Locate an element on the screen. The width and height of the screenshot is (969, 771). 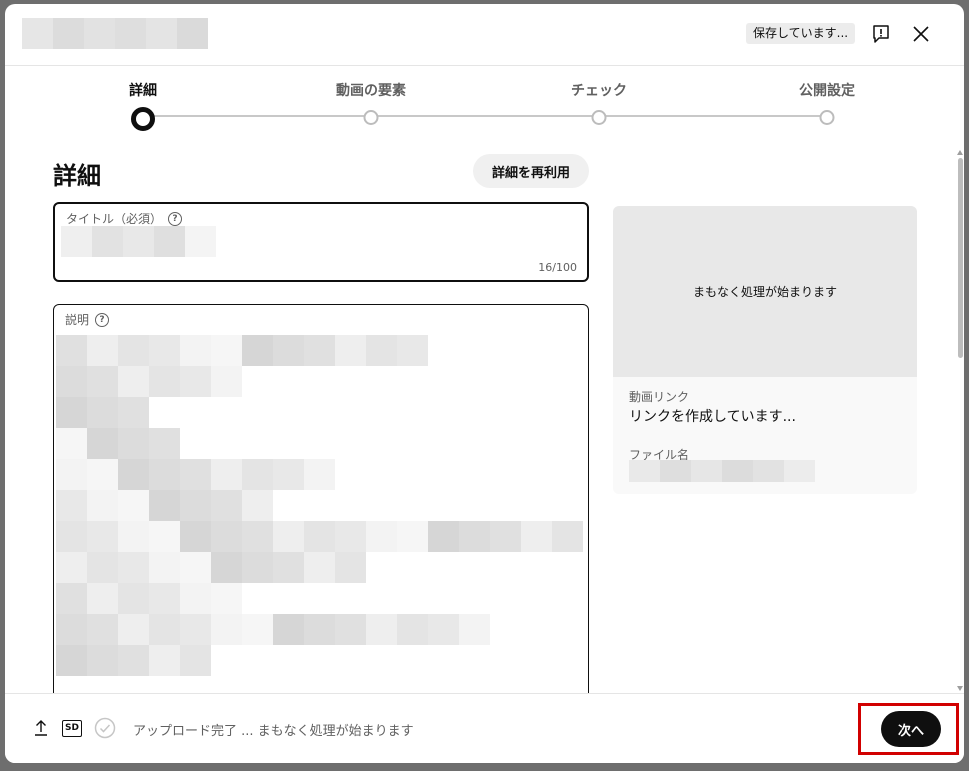
scroll-down-arrow is located at coordinates (960, 688).